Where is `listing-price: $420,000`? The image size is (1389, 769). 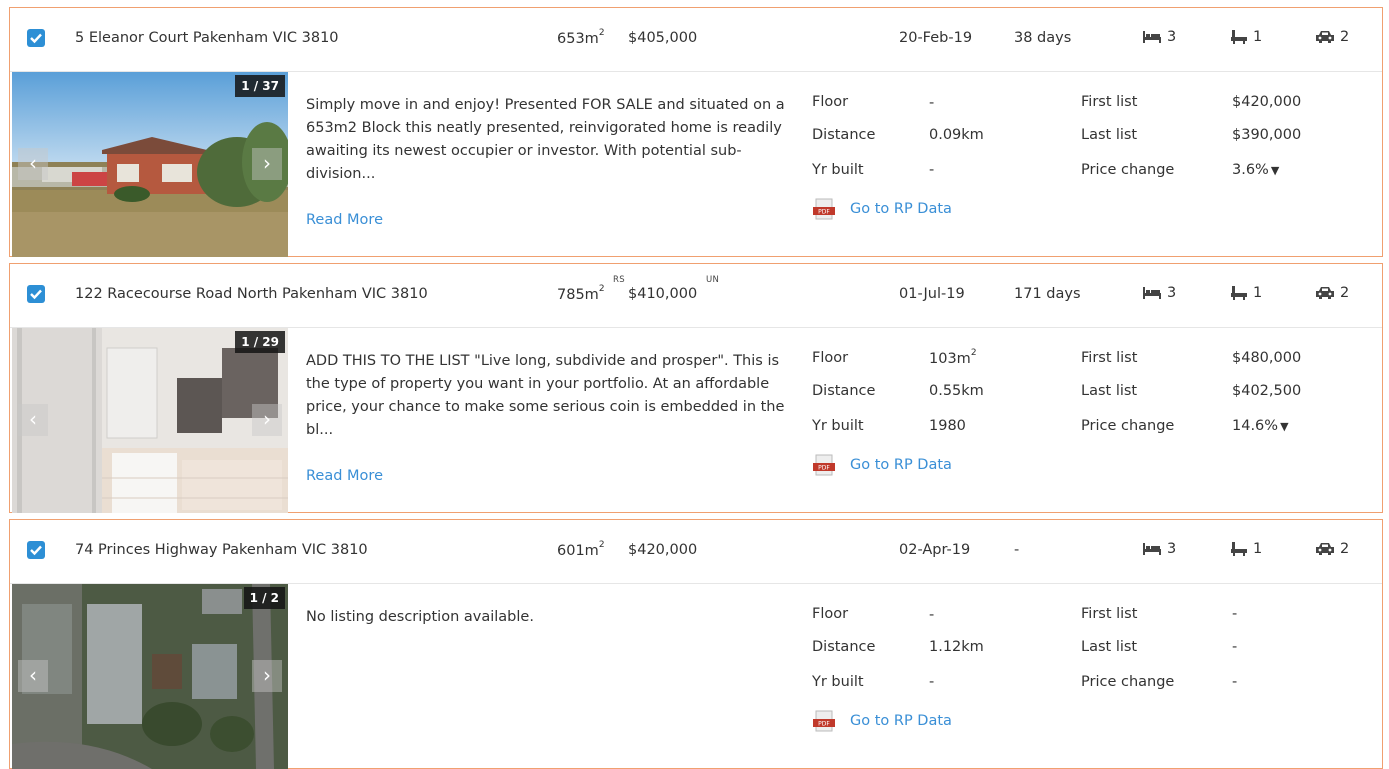 listing-price: $420,000 is located at coordinates (663, 550).